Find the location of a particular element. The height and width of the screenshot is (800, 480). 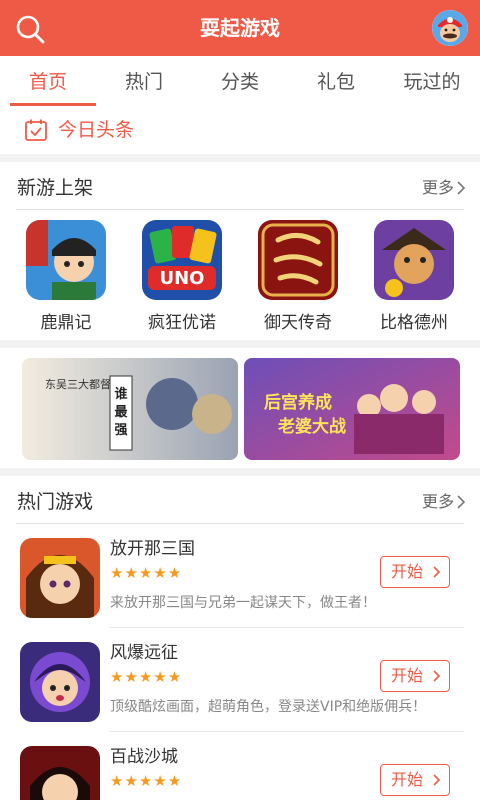

avatar is located at coordinates (450, 28).